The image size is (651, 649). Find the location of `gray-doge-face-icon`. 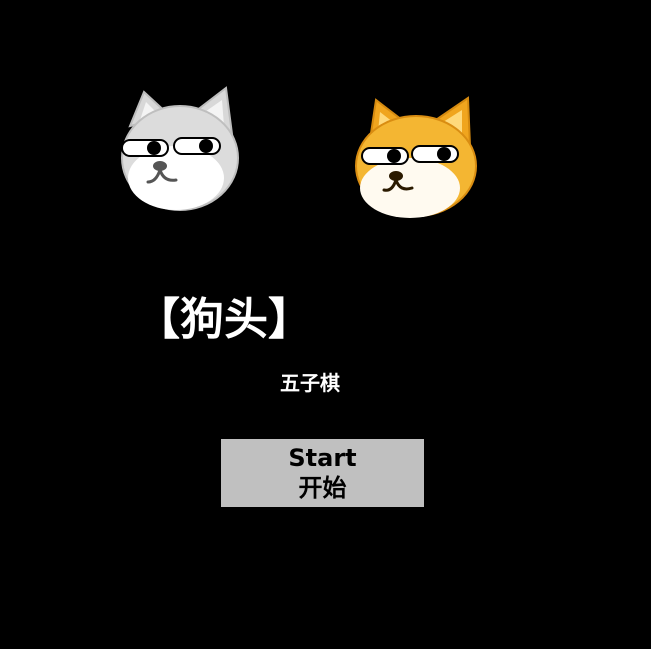

gray-doge-face-icon is located at coordinates (180, 148).